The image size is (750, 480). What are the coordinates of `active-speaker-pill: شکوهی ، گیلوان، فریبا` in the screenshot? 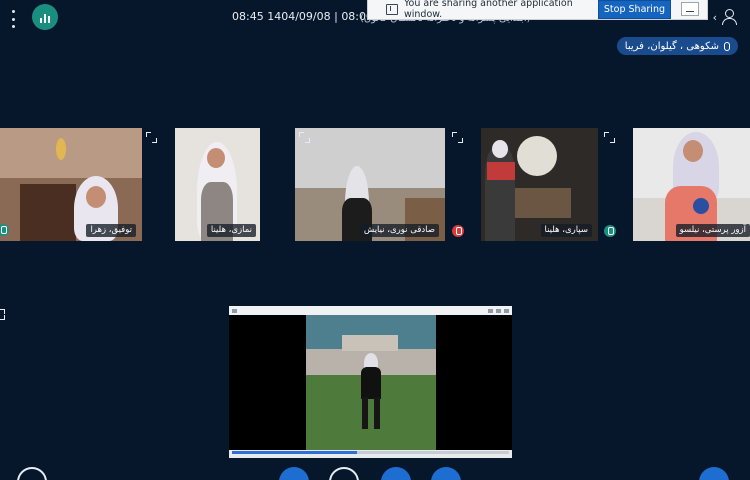 It's located at (677, 46).